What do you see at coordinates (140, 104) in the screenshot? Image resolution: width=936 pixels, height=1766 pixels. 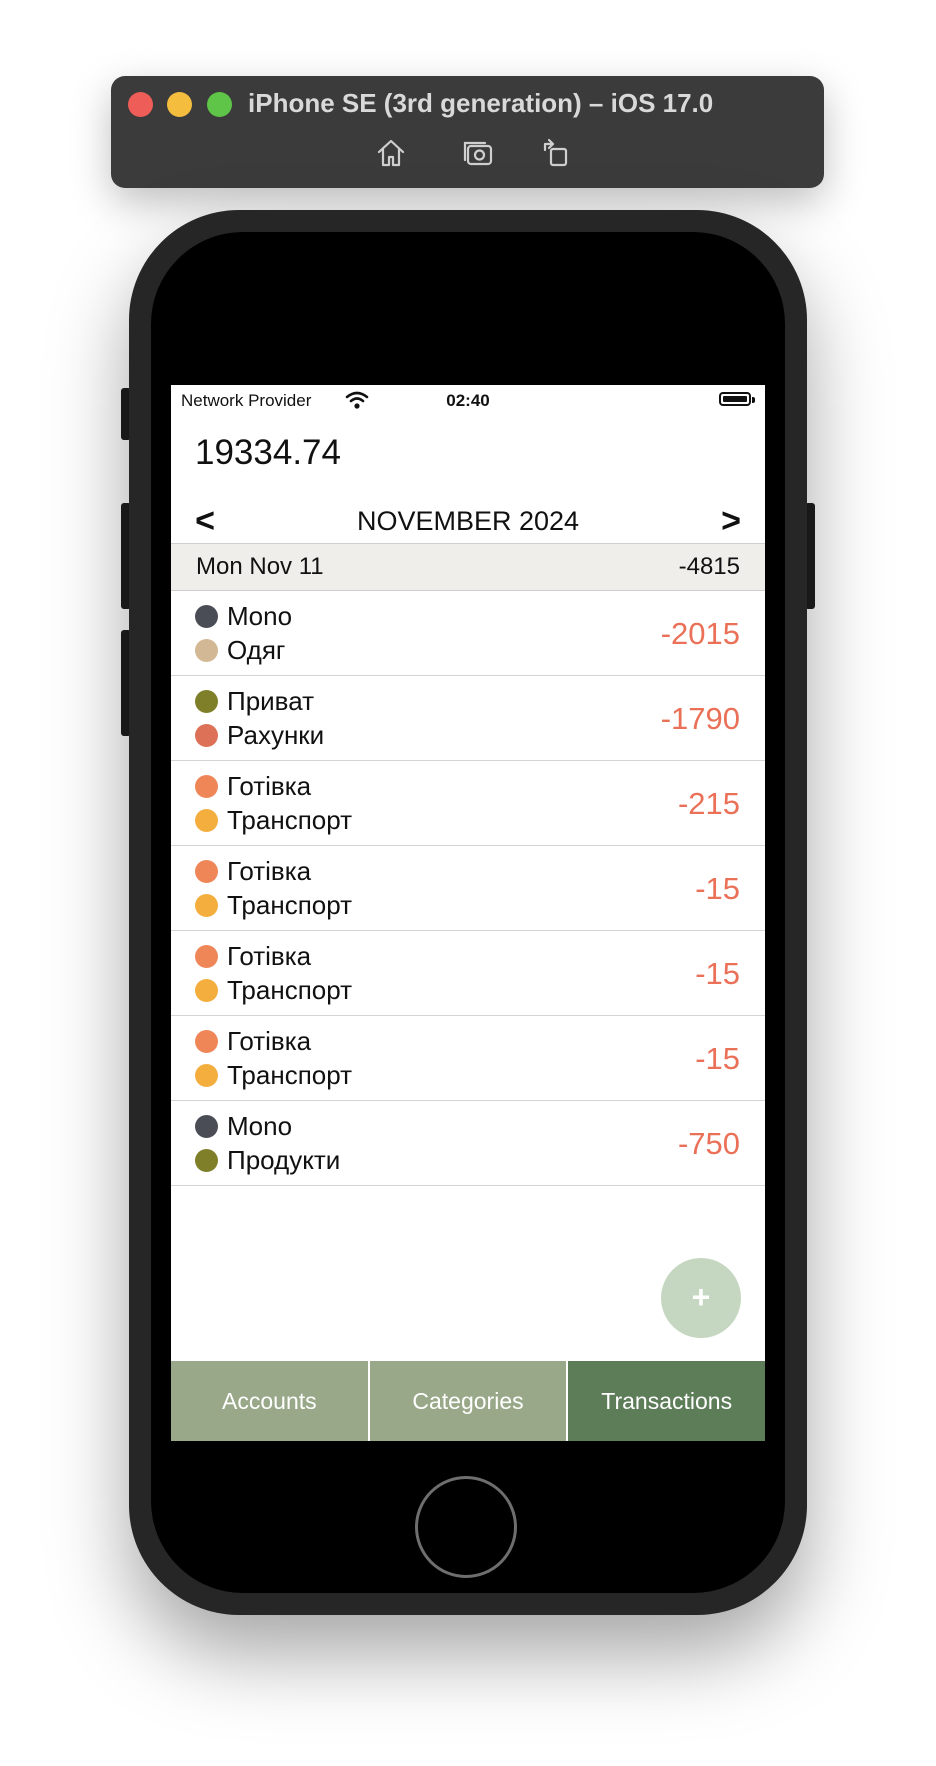 I see `close-window-button` at bounding box center [140, 104].